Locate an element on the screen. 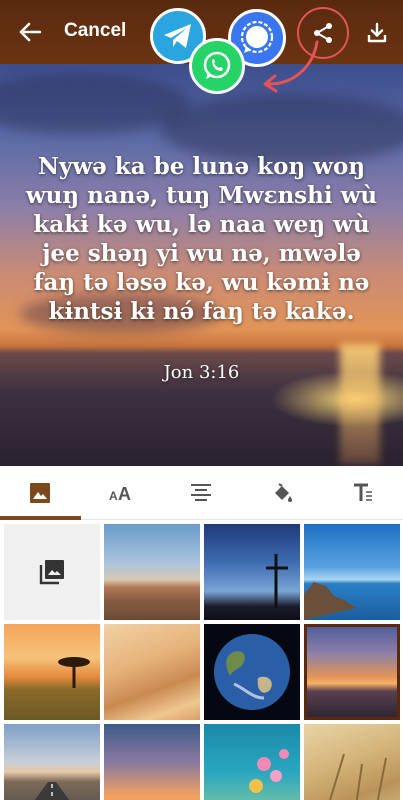  background-earth-globe is located at coordinates (252, 672).